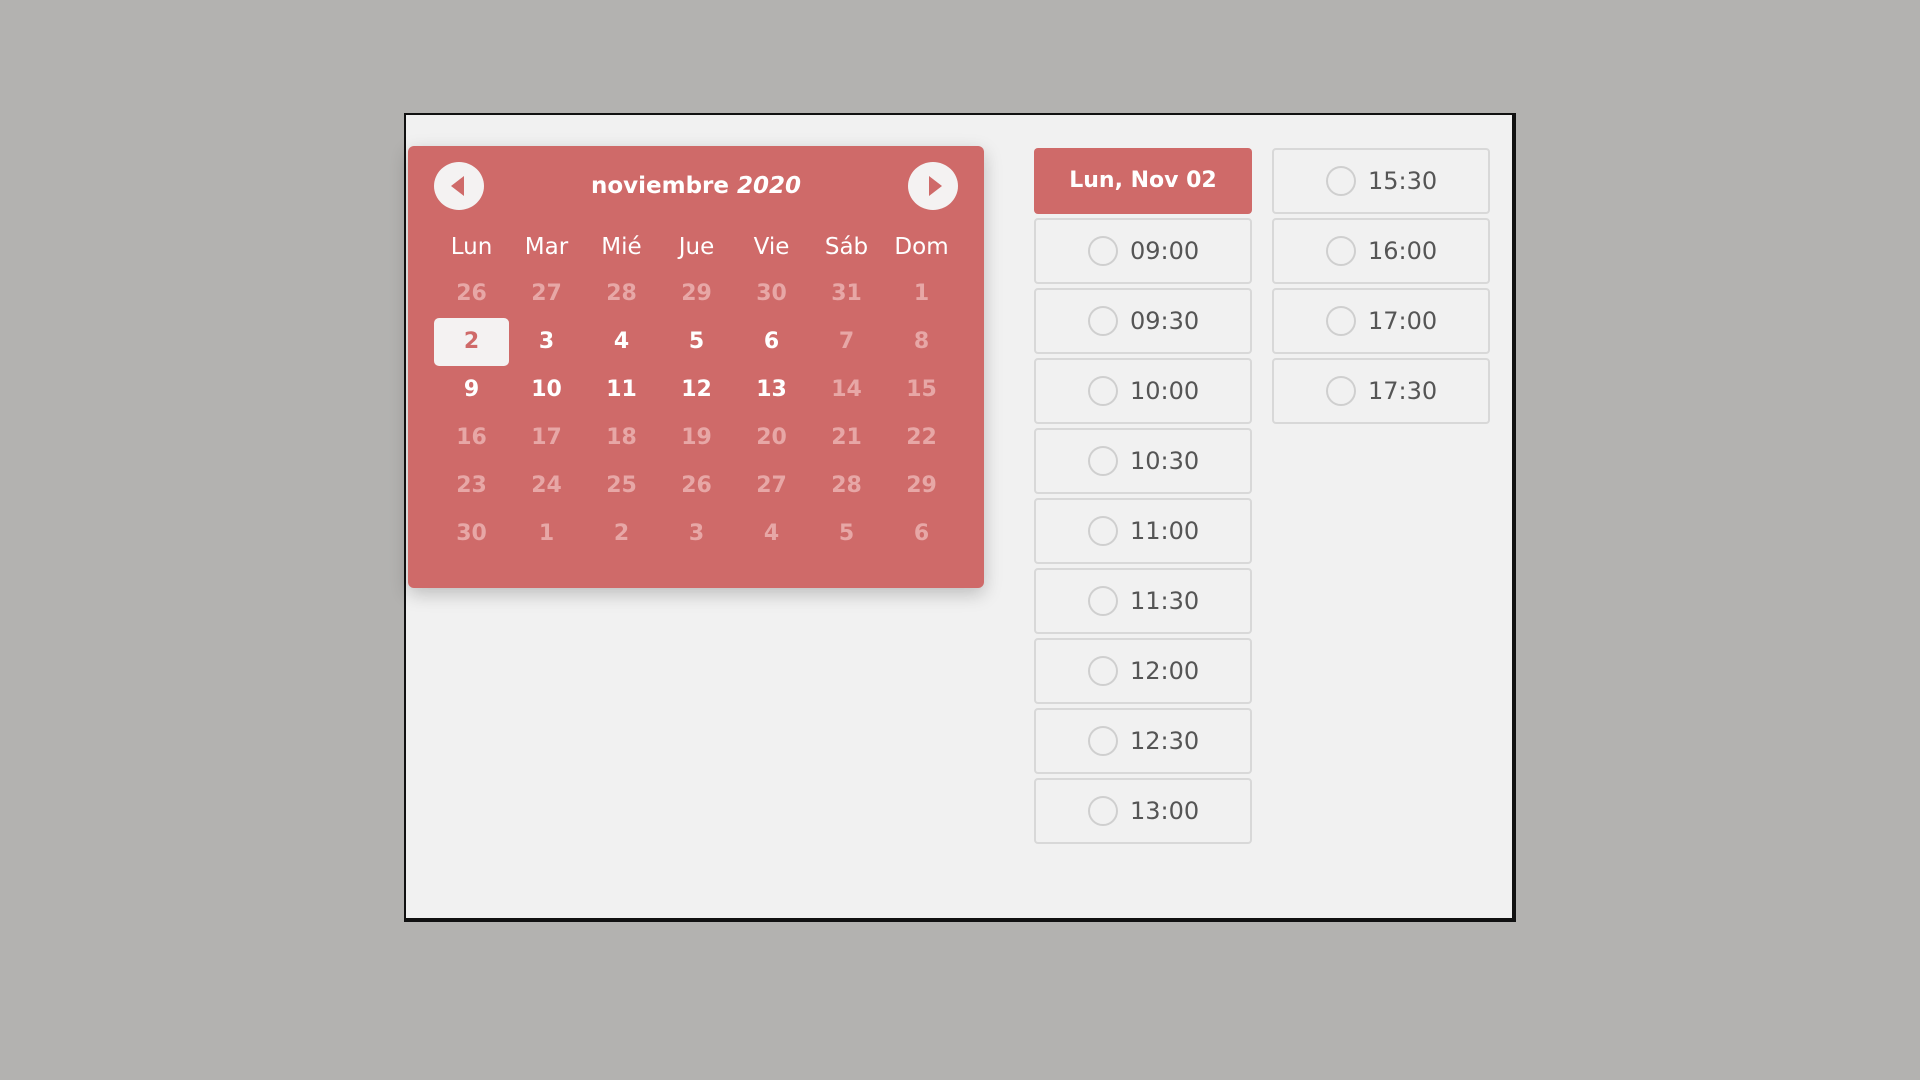 This screenshot has width=1920, height=1080. What do you see at coordinates (1165, 461) in the screenshot?
I see `time-slot-label: 10:30` at bounding box center [1165, 461].